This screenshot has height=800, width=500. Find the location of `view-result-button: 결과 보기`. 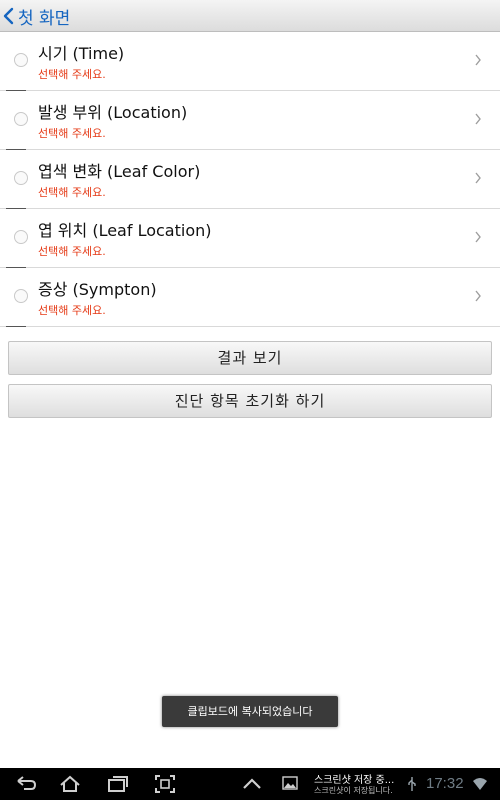

view-result-button: 결과 보기 is located at coordinates (250, 358).